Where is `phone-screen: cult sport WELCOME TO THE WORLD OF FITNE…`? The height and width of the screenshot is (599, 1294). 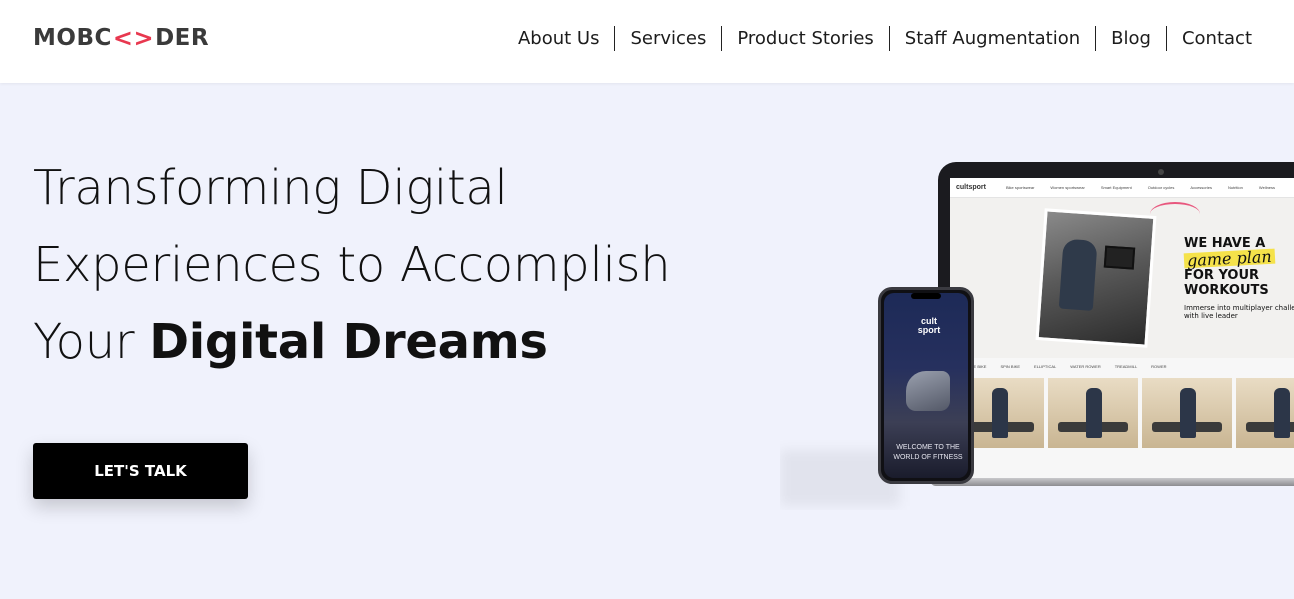
phone-screen: cult sport WELCOME TO THE WORLD OF FITNE… is located at coordinates (926, 385).